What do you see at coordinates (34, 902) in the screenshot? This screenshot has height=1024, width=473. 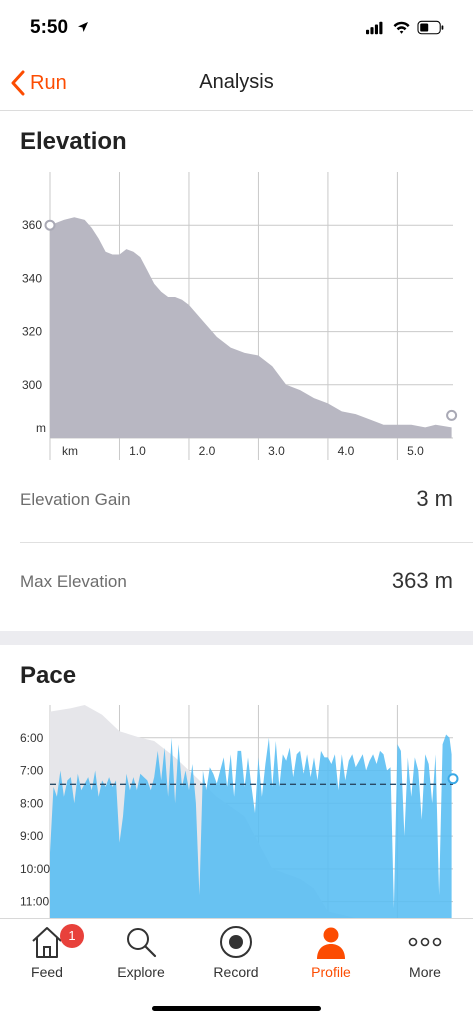 I see `y-tick-label: 11:00` at bounding box center [34, 902].